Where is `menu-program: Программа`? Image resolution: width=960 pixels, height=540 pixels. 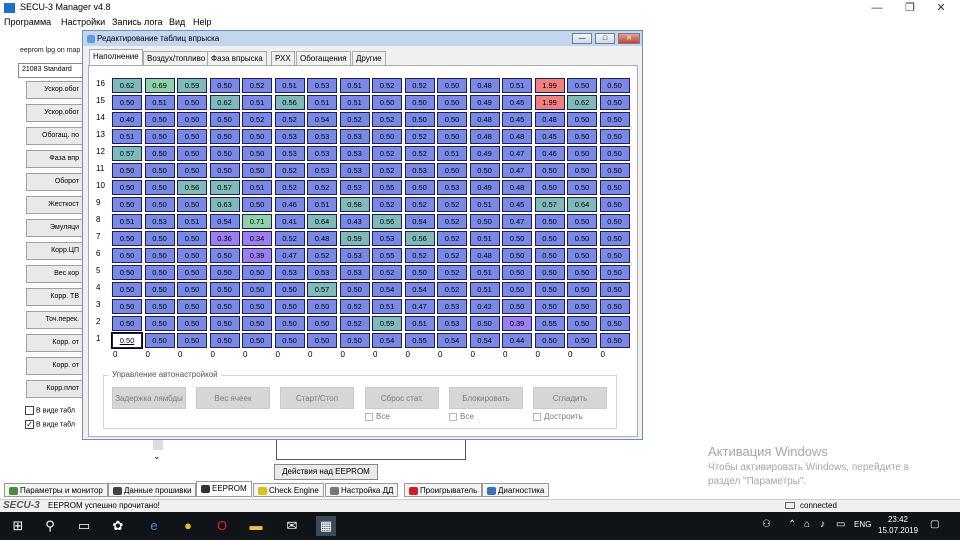
menu-program: Программа is located at coordinates (27, 22).